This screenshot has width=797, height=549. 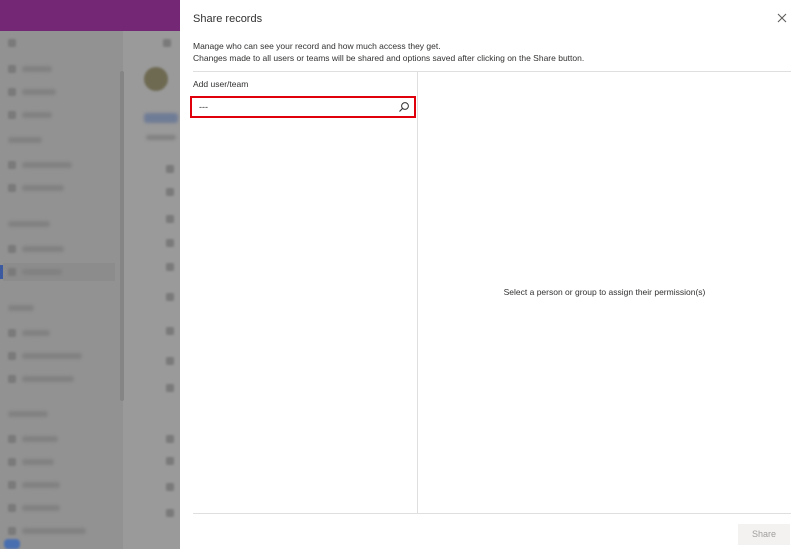 I want to click on contacts-icon, so click(x=12, y=272).